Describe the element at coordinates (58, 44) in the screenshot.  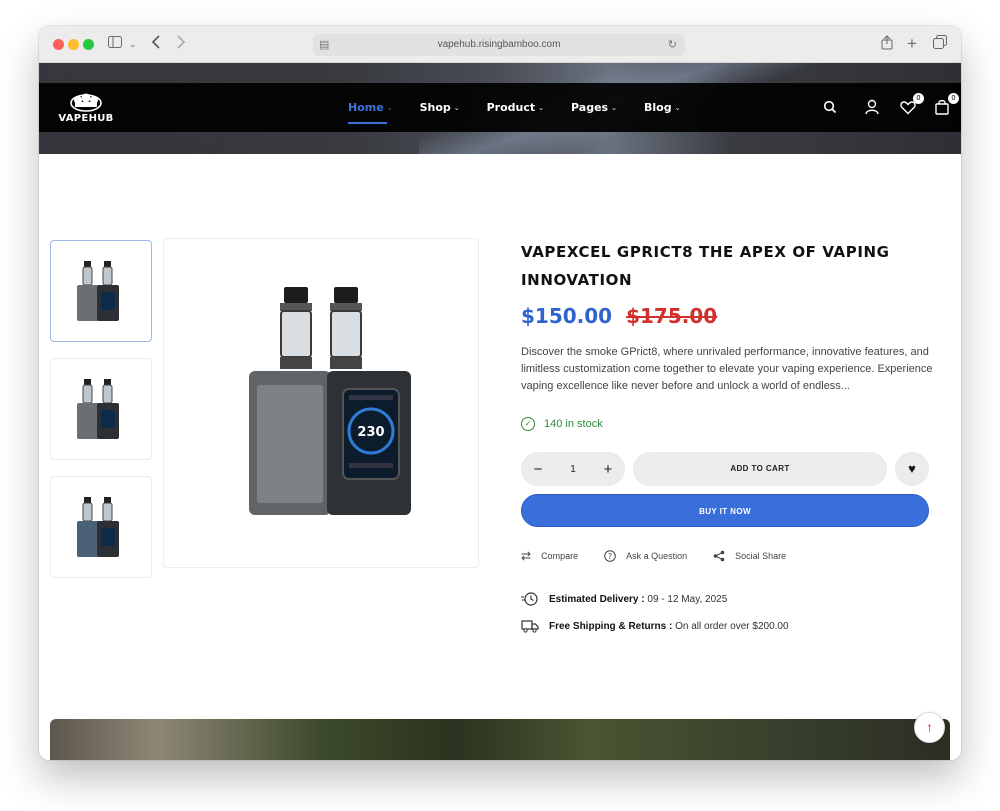
I see `close-window-button` at that location.